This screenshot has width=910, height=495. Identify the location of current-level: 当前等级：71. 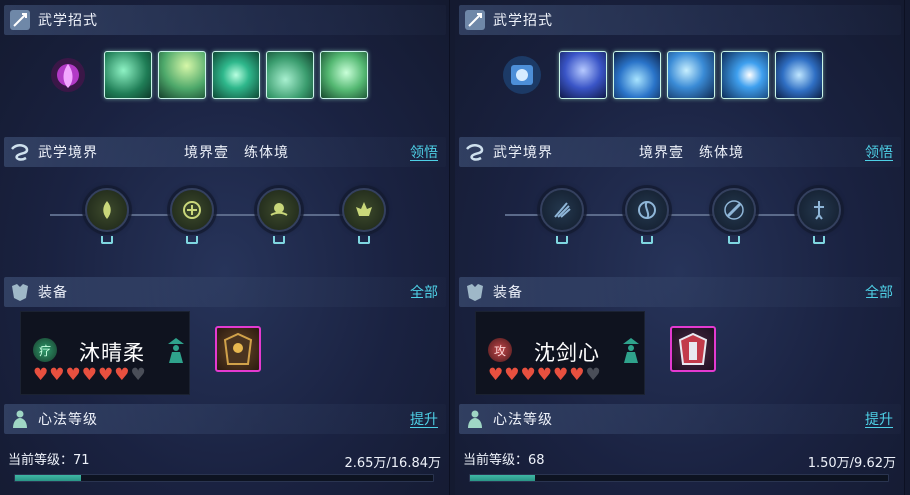
(49, 460).